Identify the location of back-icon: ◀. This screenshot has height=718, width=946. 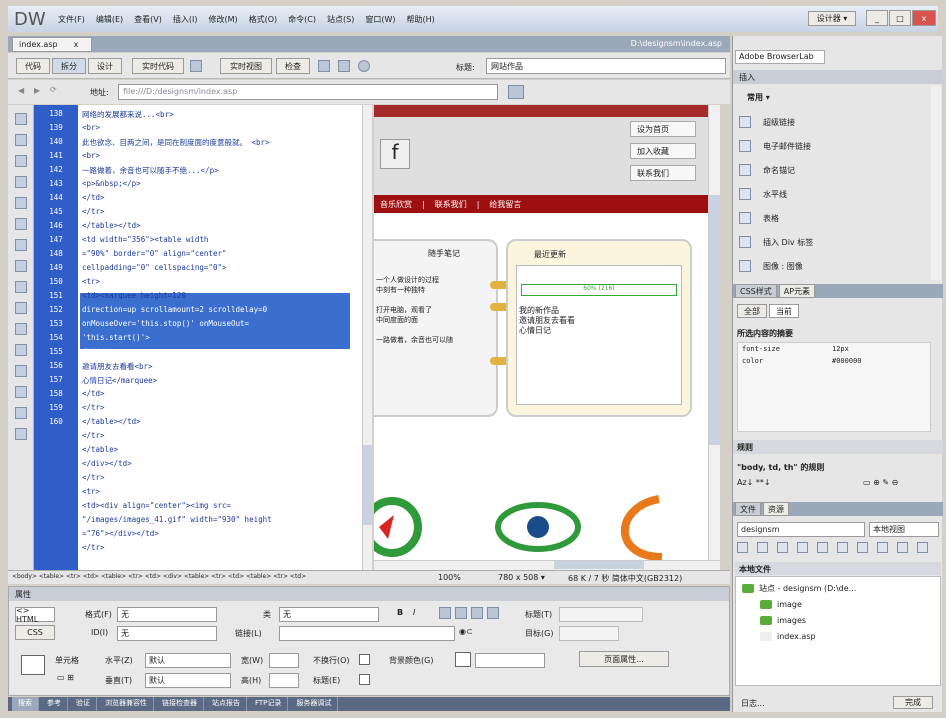
(21, 90).